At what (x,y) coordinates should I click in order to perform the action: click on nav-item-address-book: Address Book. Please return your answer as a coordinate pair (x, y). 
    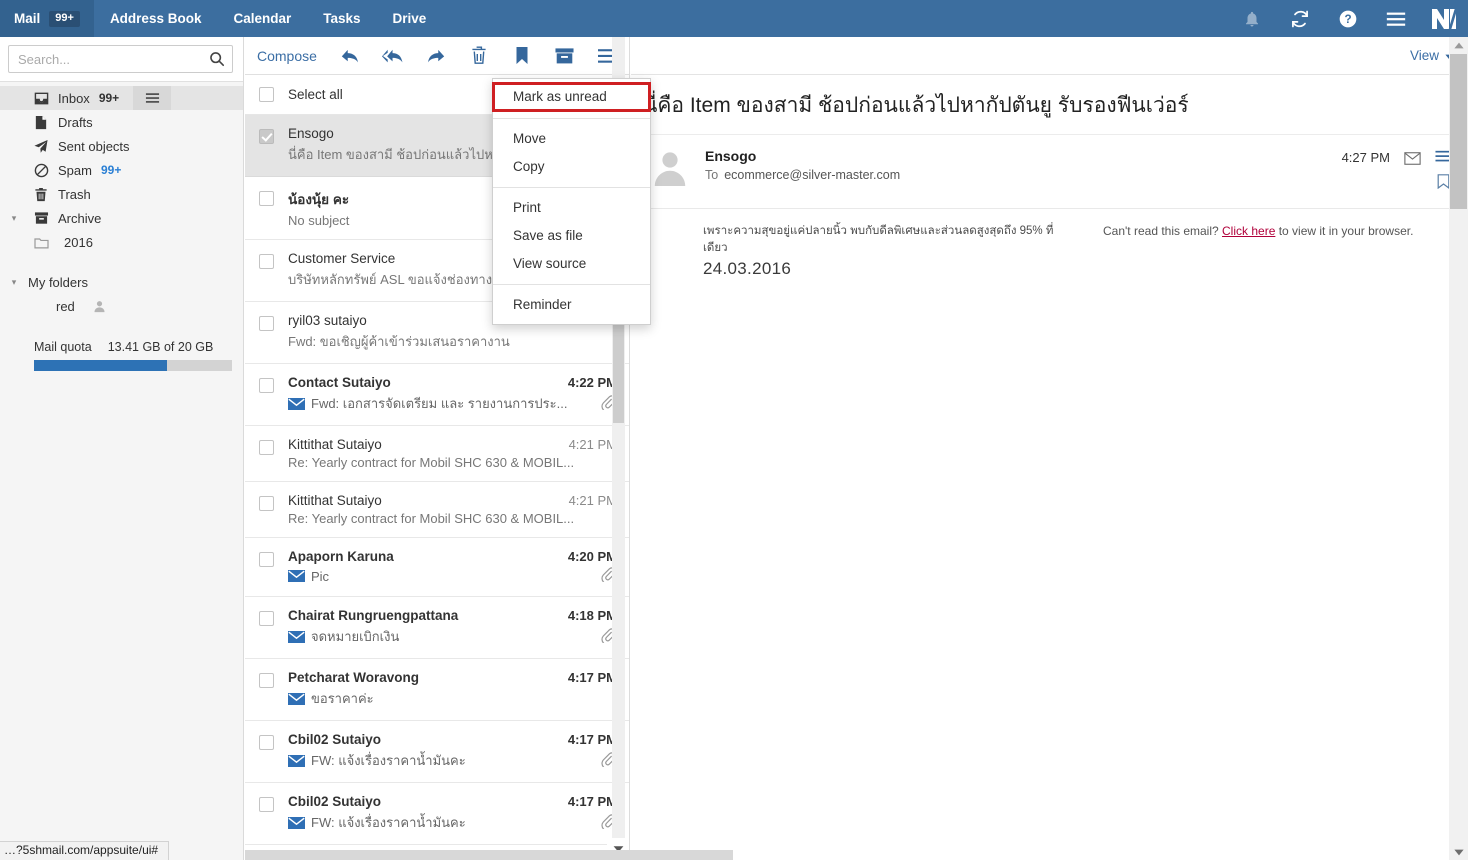
    Looking at the image, I should click on (156, 18).